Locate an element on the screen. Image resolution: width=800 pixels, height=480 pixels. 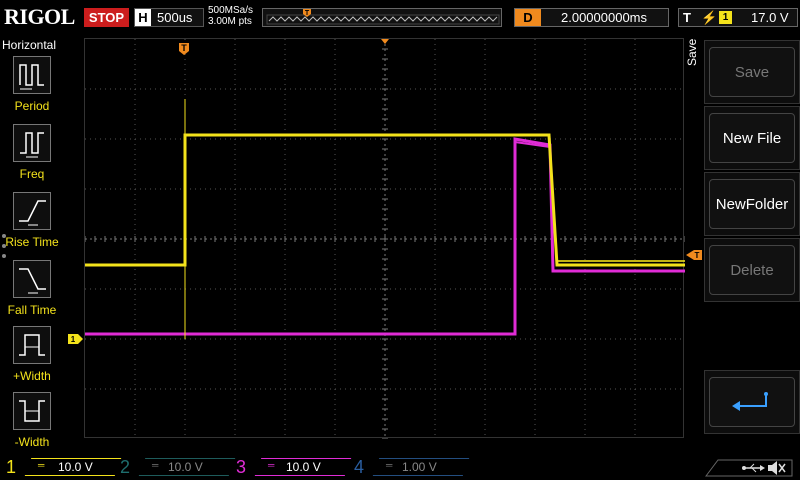
timebase-box: H 500us is located at coordinates (169, 17).